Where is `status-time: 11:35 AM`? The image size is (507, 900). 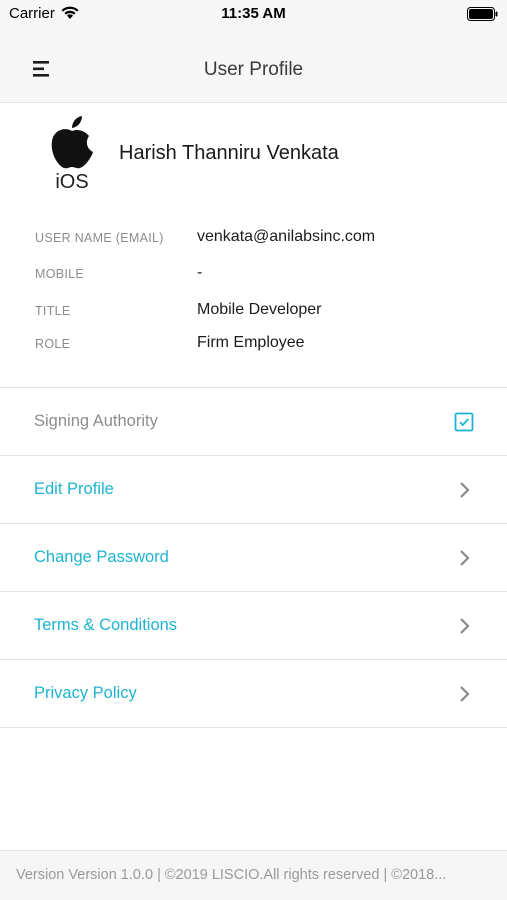 status-time: 11:35 AM is located at coordinates (253, 13).